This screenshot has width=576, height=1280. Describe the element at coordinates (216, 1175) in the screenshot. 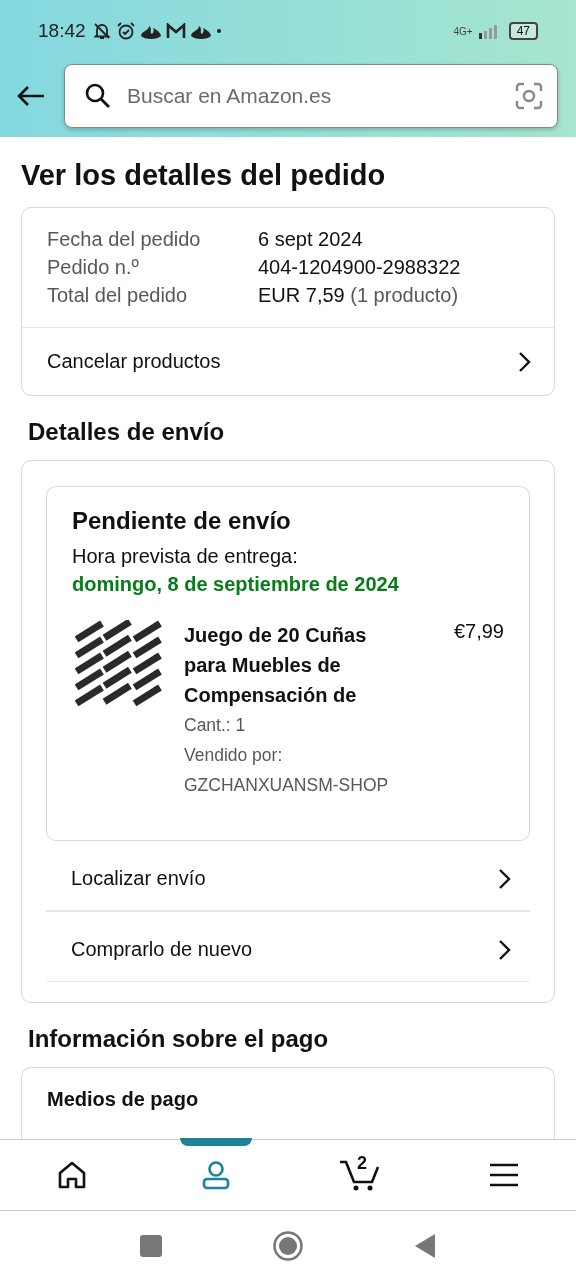

I see `user-icon` at that location.